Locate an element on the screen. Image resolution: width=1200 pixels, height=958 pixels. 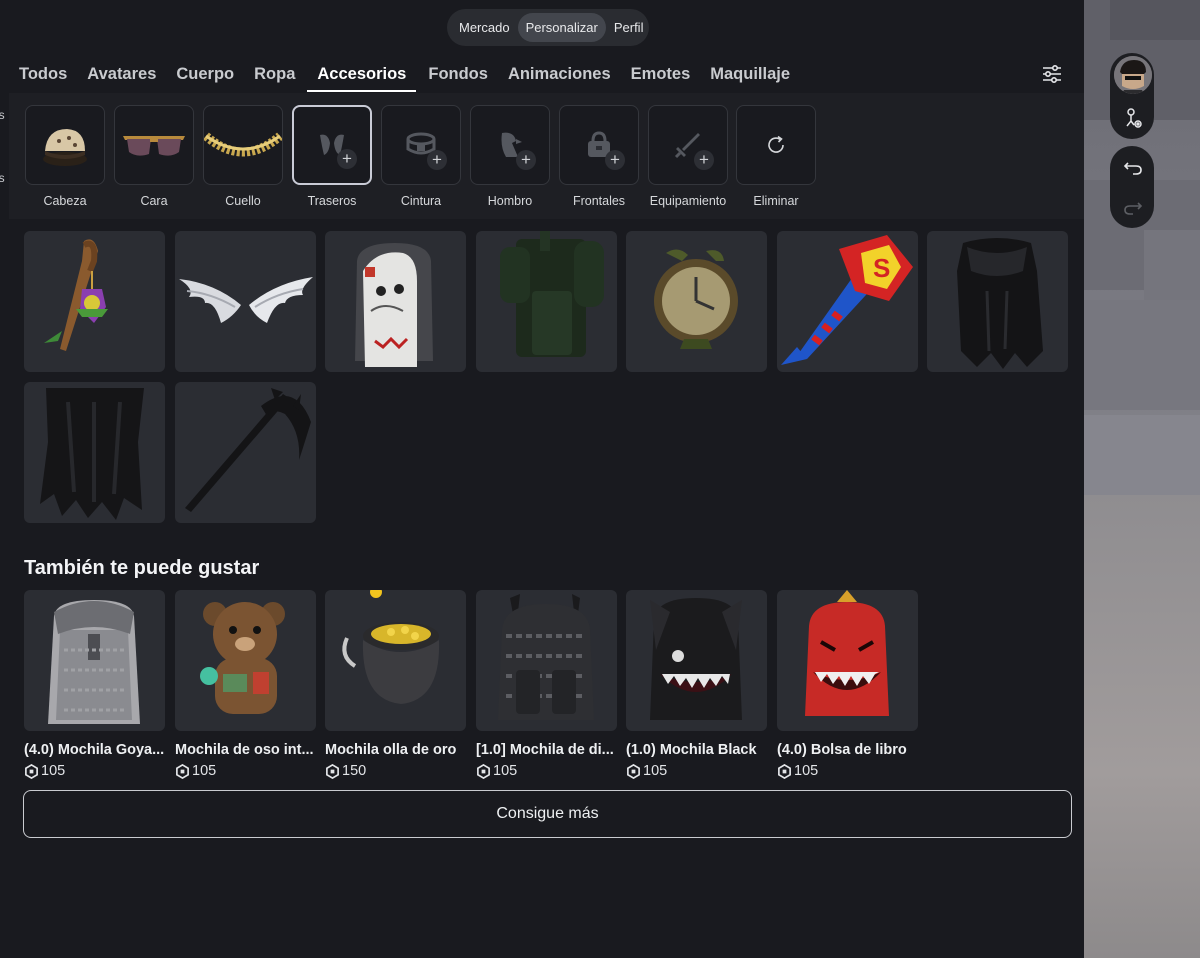
recommendation-card: (1.0) Mochila Black 105 is located at coordinates (696, 684).